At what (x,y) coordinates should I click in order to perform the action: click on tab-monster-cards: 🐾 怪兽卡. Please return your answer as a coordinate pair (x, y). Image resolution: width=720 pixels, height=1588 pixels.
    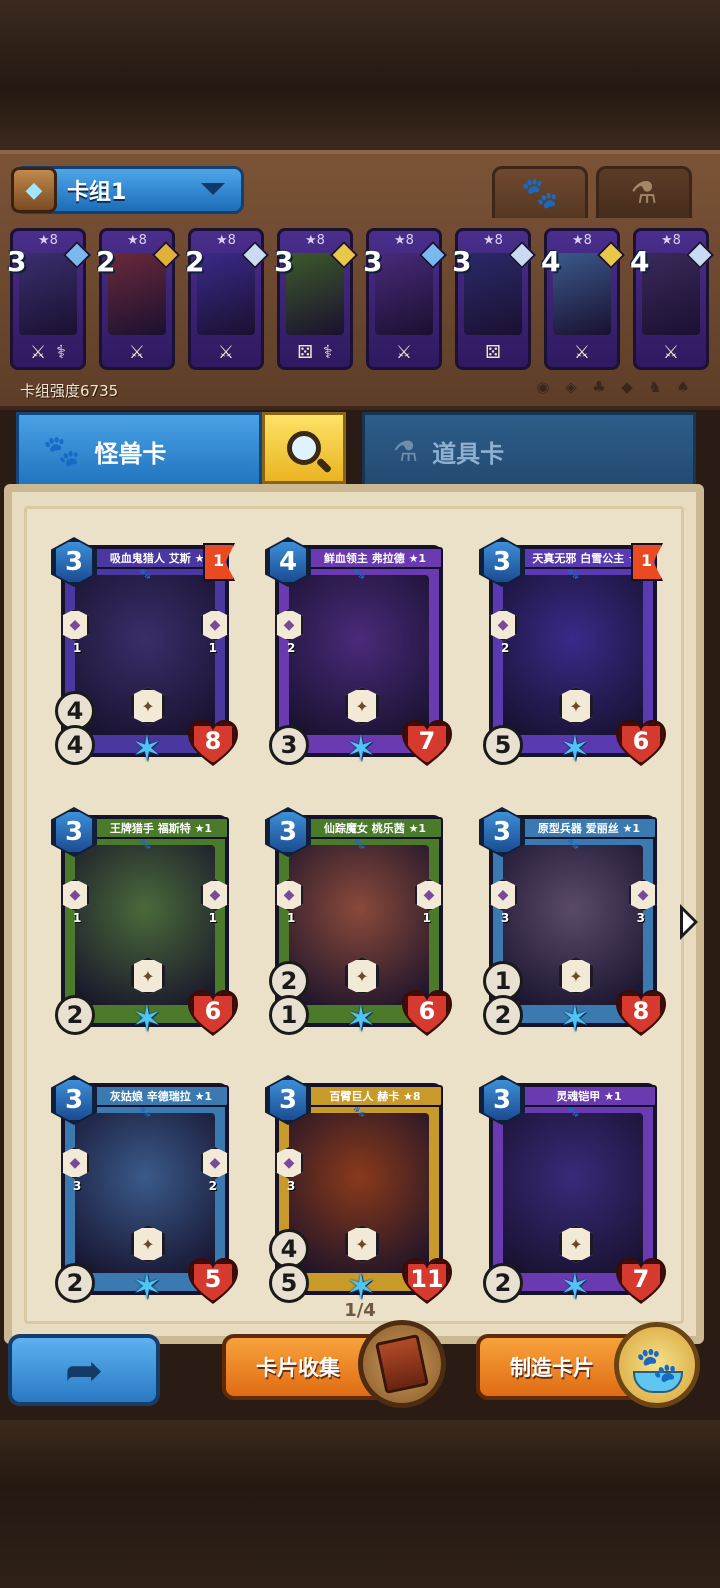
    Looking at the image, I should click on (139, 450).